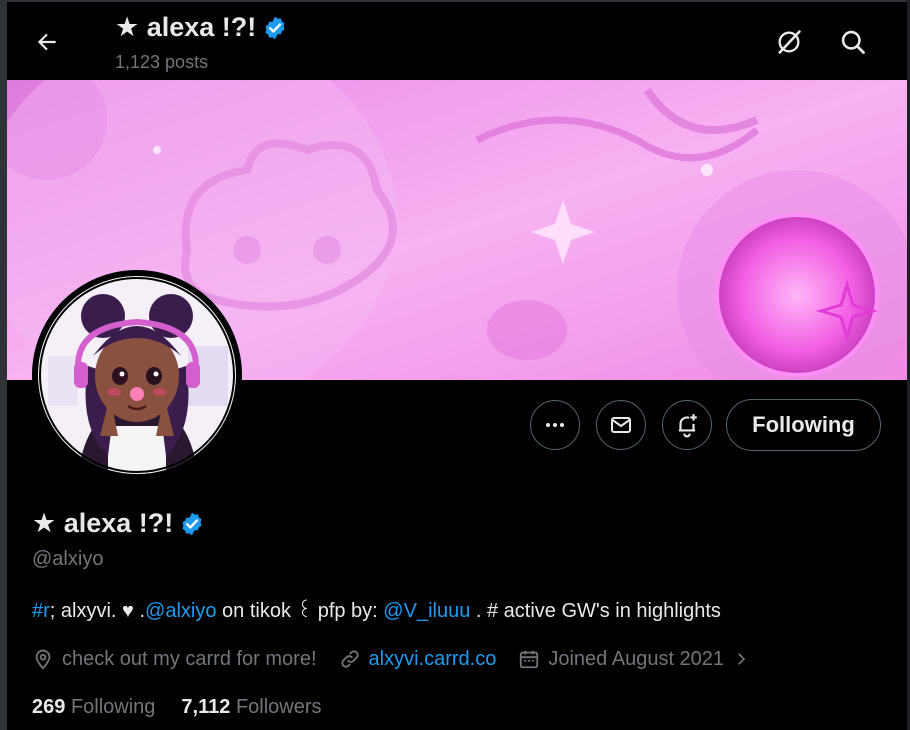  I want to click on website-link: alxyvi.carrd.co, so click(433, 659).